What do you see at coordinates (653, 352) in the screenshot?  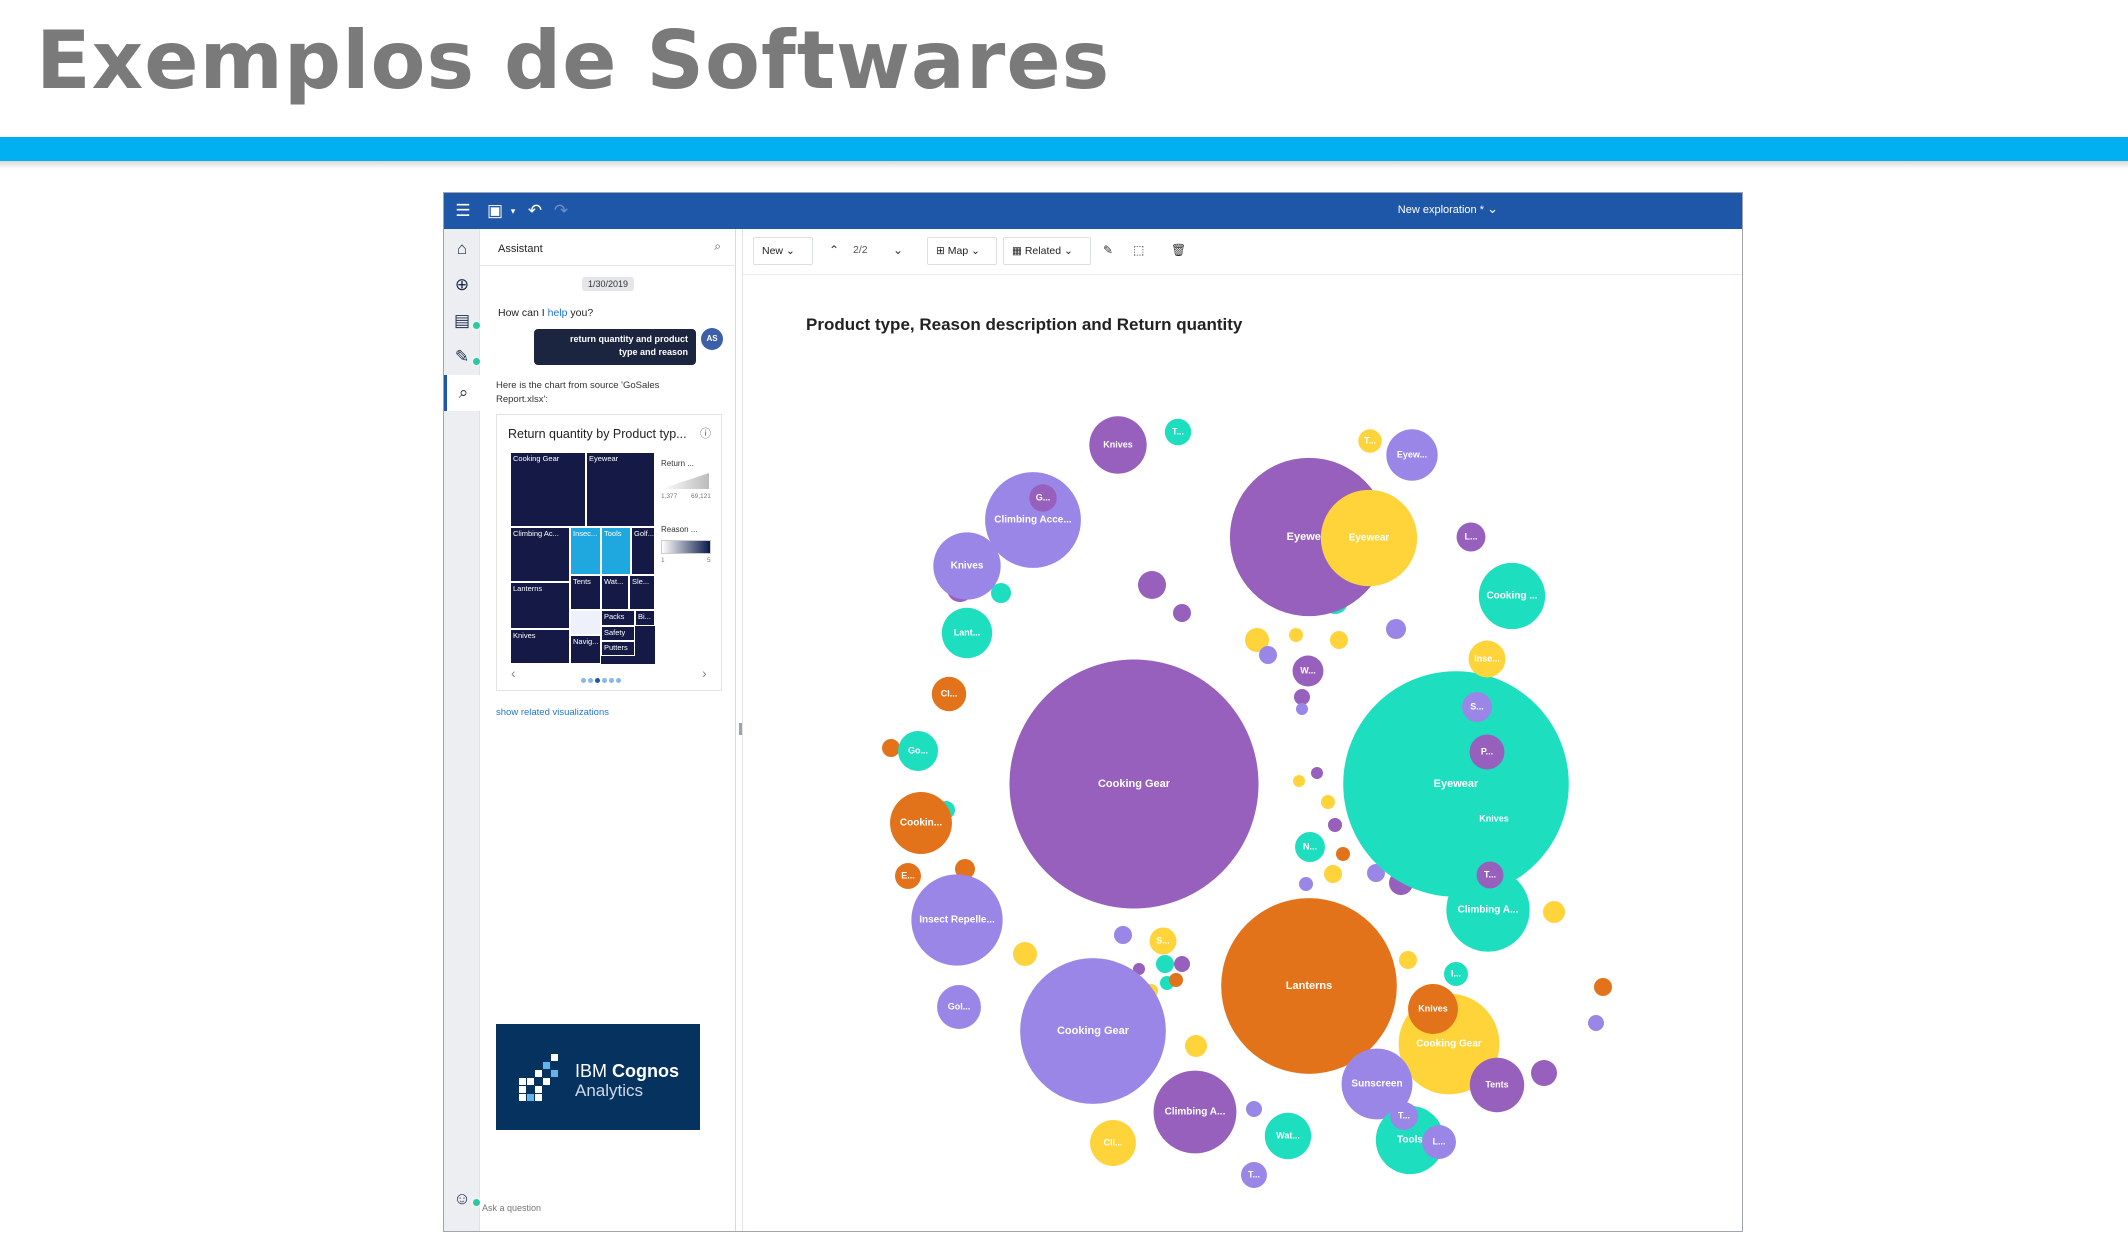 I see `user-message-line: type and reason` at bounding box center [653, 352].